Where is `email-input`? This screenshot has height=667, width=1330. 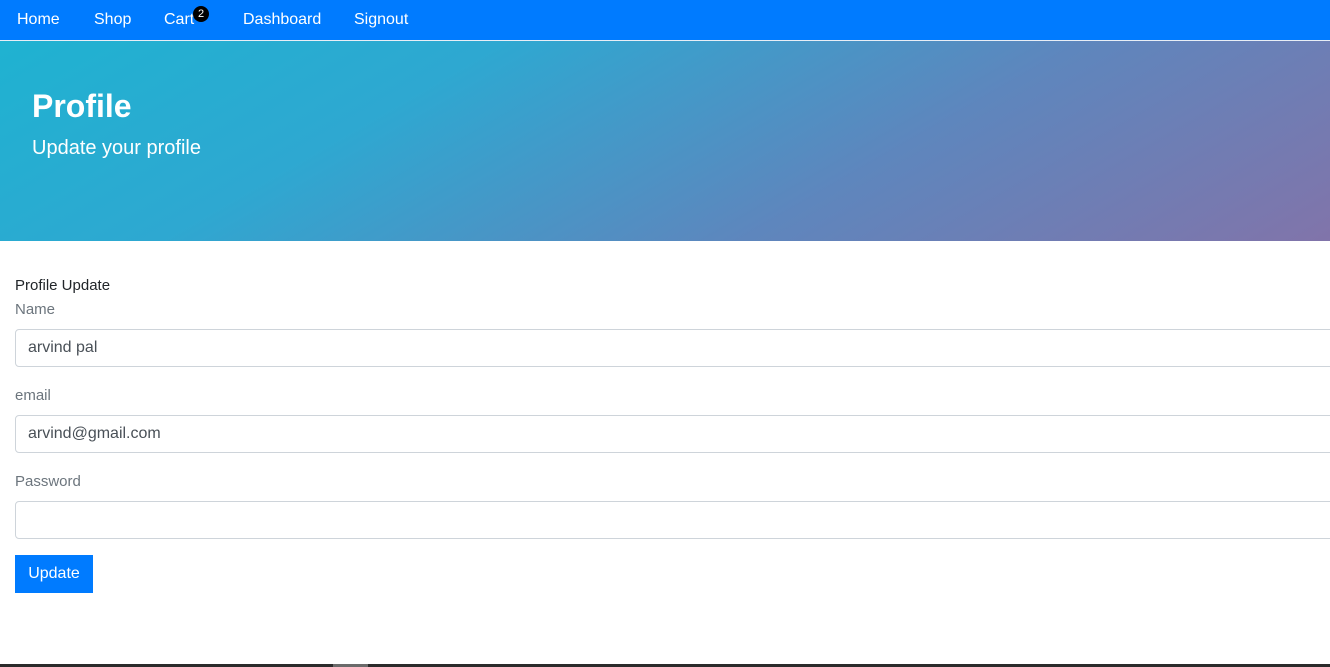
email-input is located at coordinates (672, 434).